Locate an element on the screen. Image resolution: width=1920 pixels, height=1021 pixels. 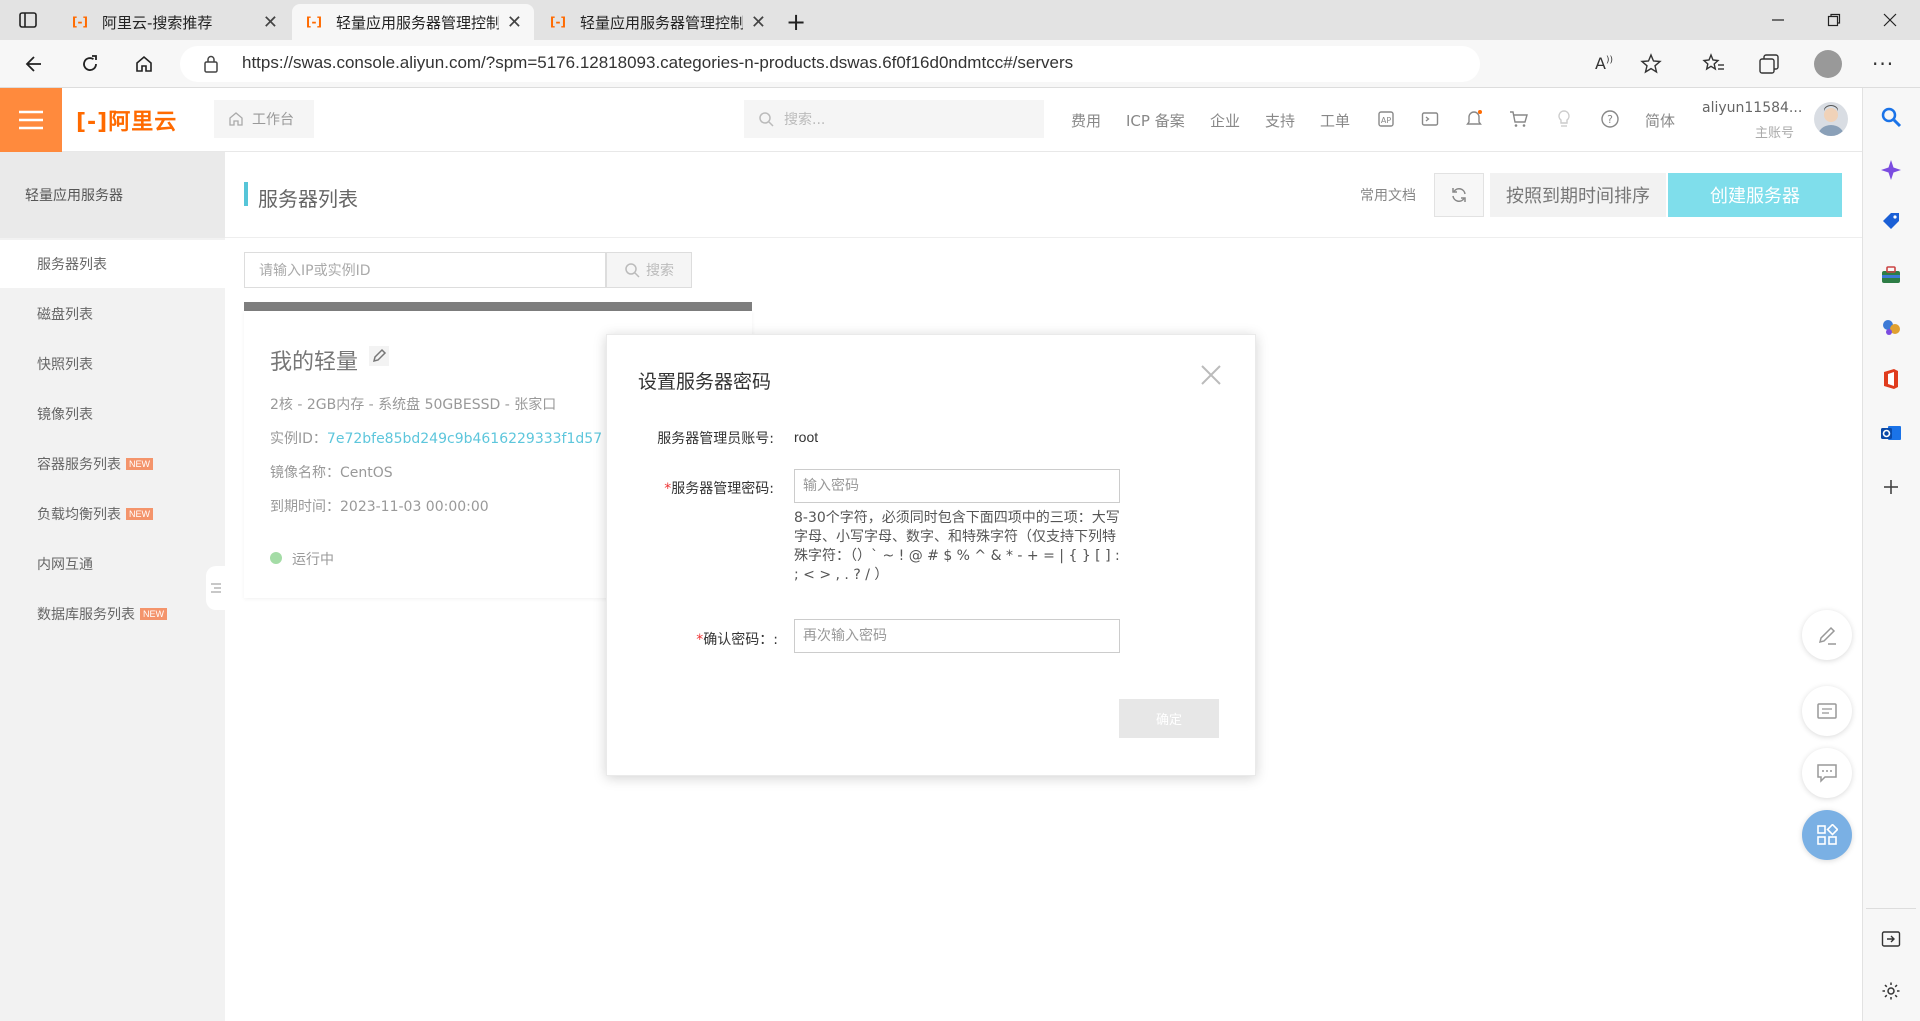
sidebar-item-snapshots: 快照列表 is located at coordinates (112, 364).